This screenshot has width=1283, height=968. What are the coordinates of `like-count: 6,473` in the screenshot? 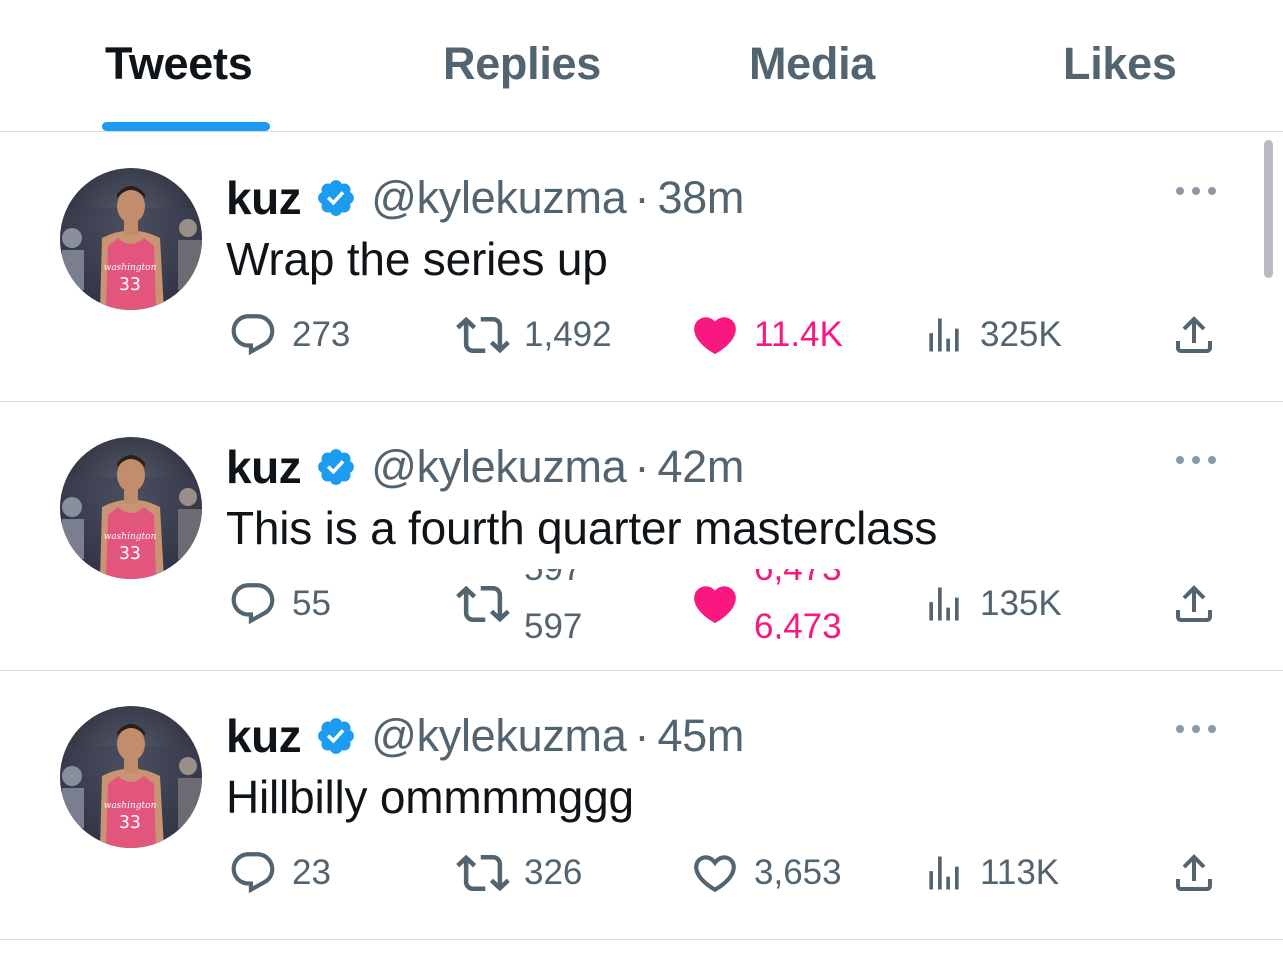 It's located at (798, 623).